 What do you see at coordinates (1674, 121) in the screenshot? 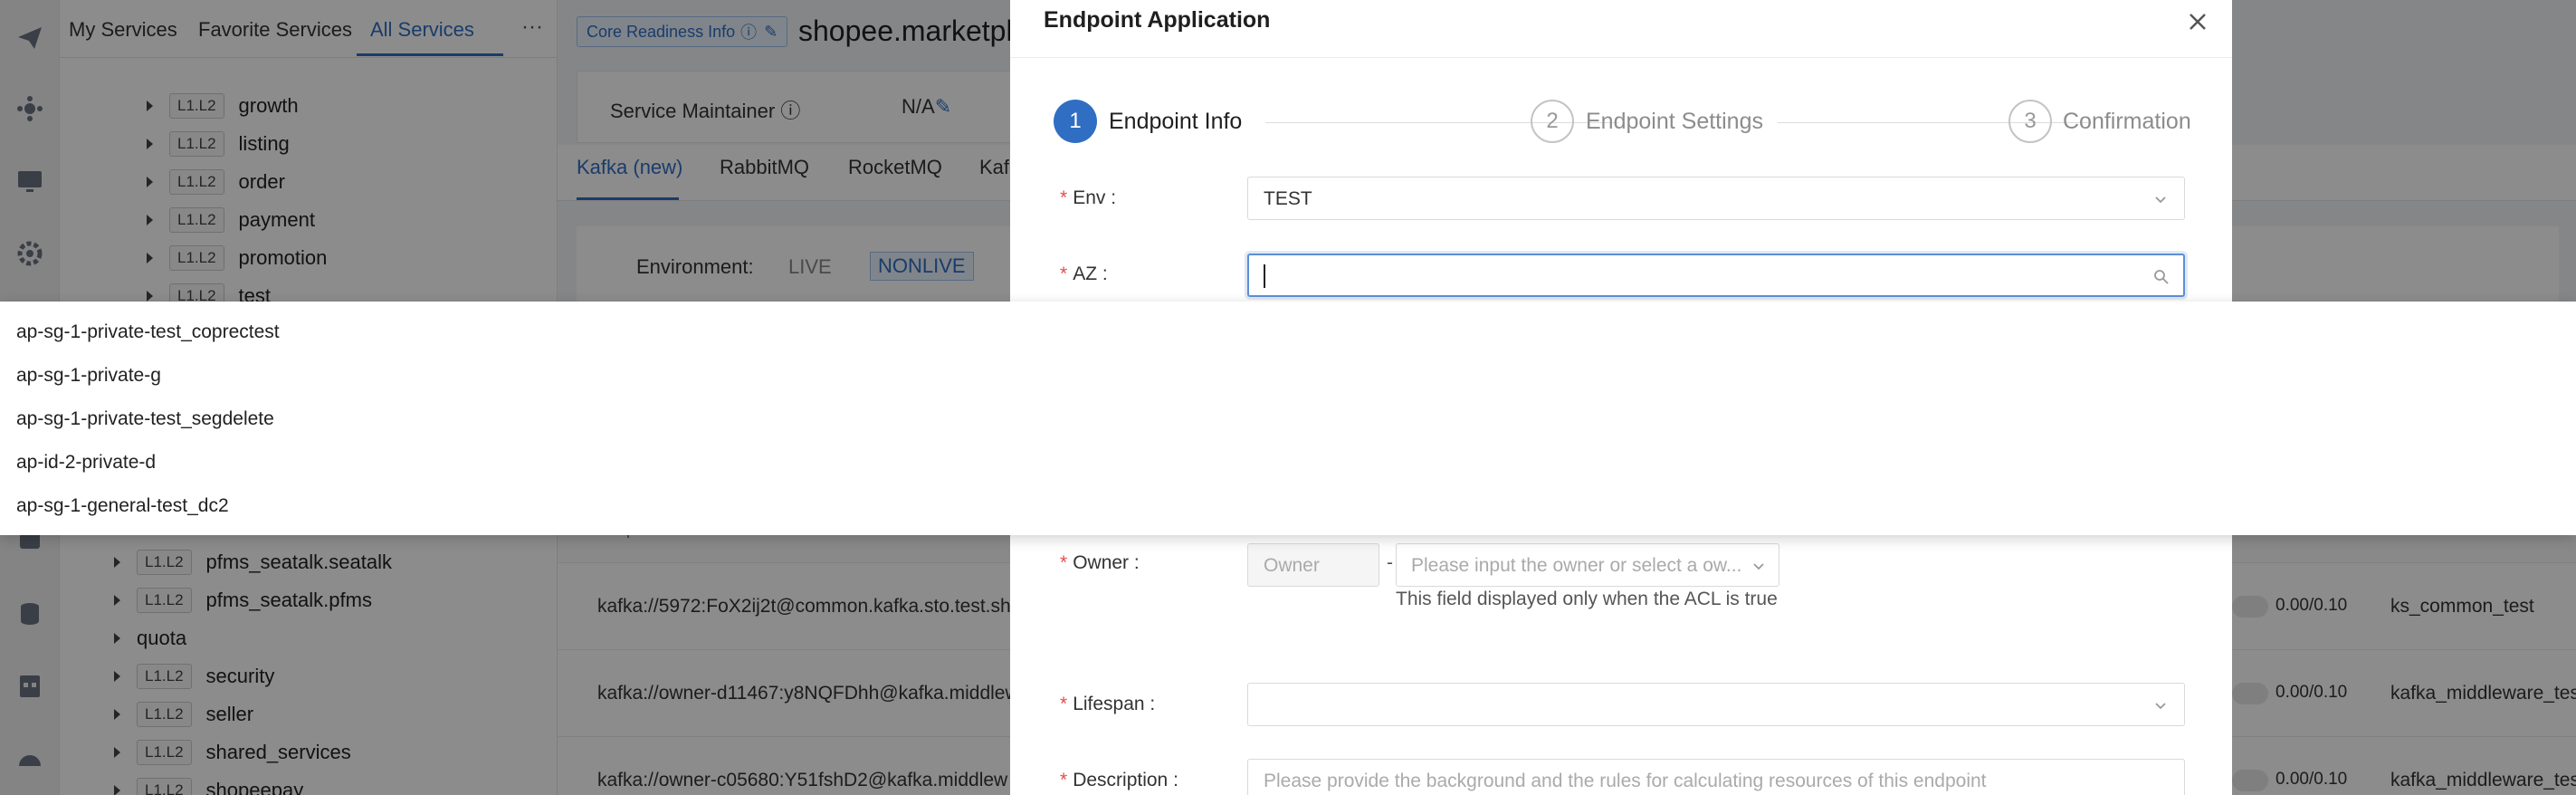
I see `step-2-label: Endpoint Settings` at bounding box center [1674, 121].